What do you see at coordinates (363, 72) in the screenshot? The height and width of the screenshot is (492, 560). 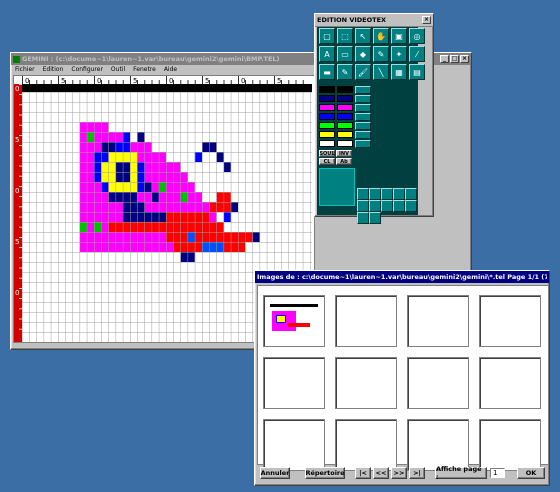 I see `tool-brush-icon: 🖌` at bounding box center [363, 72].